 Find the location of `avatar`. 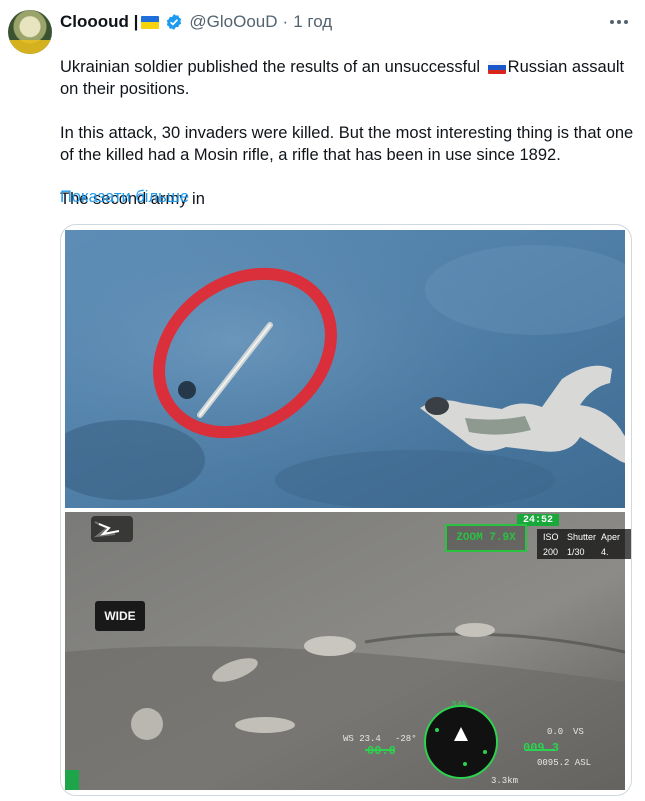

avatar is located at coordinates (30, 32).